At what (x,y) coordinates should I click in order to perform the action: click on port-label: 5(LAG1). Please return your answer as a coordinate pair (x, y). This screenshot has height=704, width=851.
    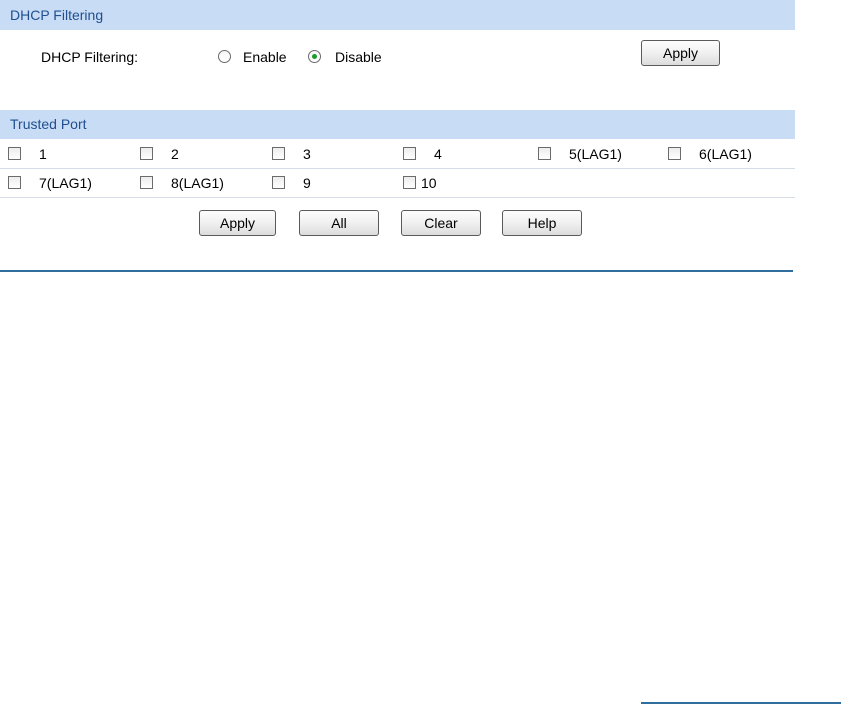
    Looking at the image, I should click on (595, 154).